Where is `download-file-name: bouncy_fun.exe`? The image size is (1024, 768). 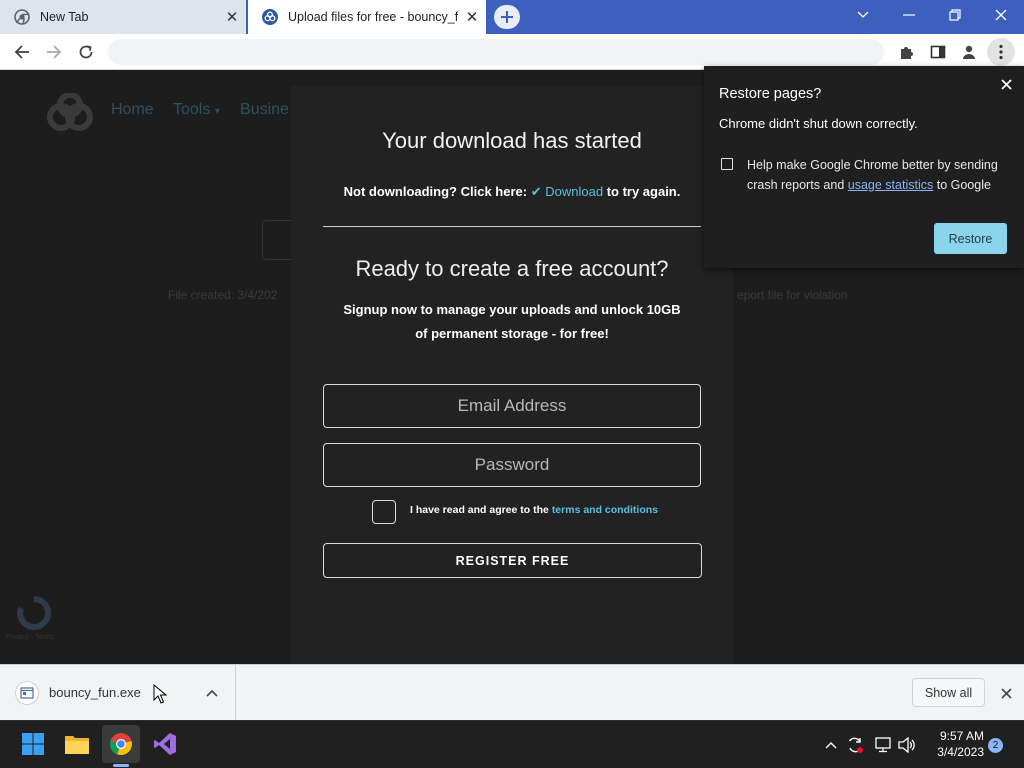
download-file-name: bouncy_fun.exe is located at coordinates (95, 692).